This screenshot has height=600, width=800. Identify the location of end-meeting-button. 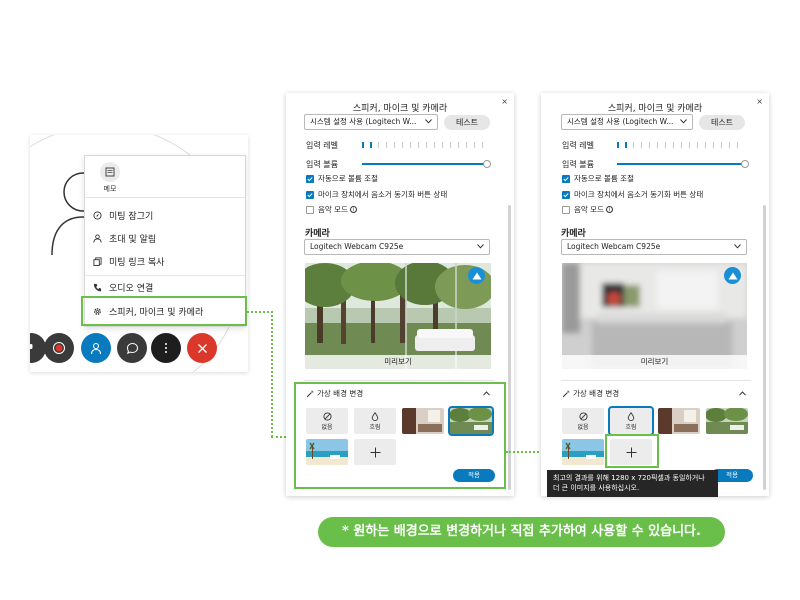
(202, 348).